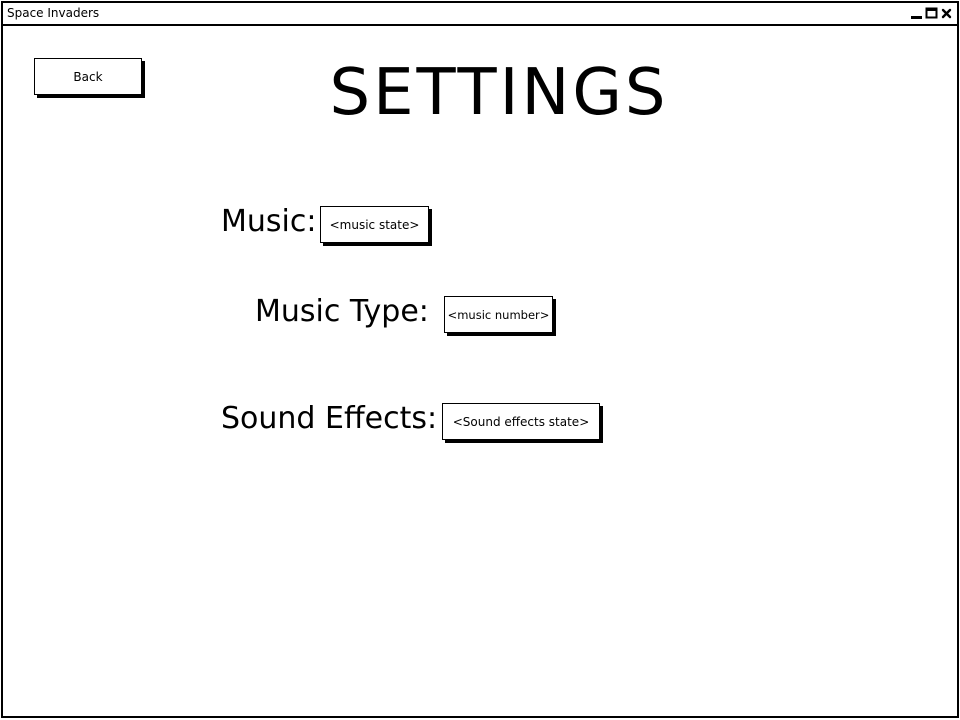  I want to click on music-type-label: Music Type:, so click(342, 311).